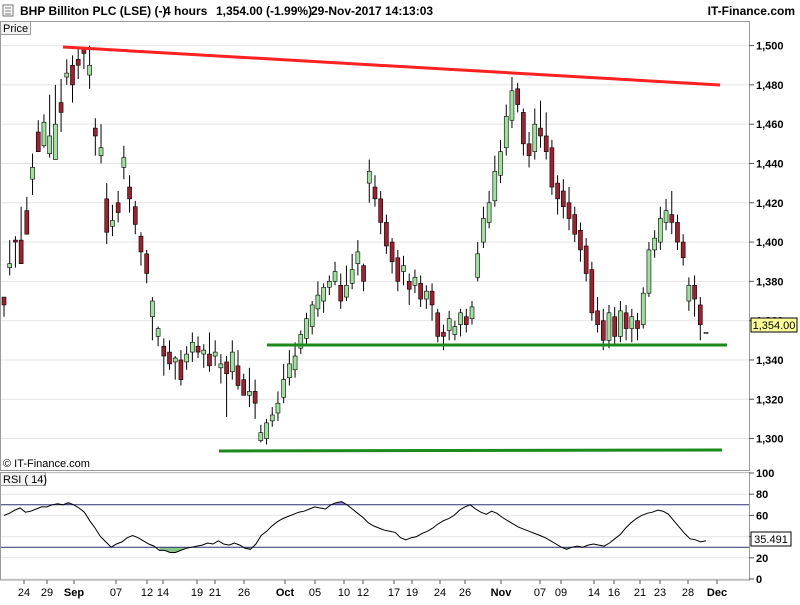 This screenshot has width=800, height=605. I want to click on time-tick-label: 12, so click(147, 593).